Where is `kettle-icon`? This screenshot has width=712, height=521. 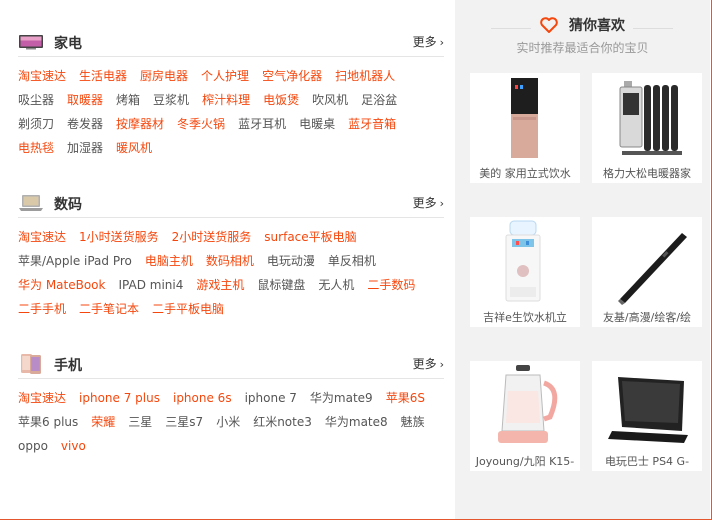
kettle-icon is located at coordinates (528, 404).